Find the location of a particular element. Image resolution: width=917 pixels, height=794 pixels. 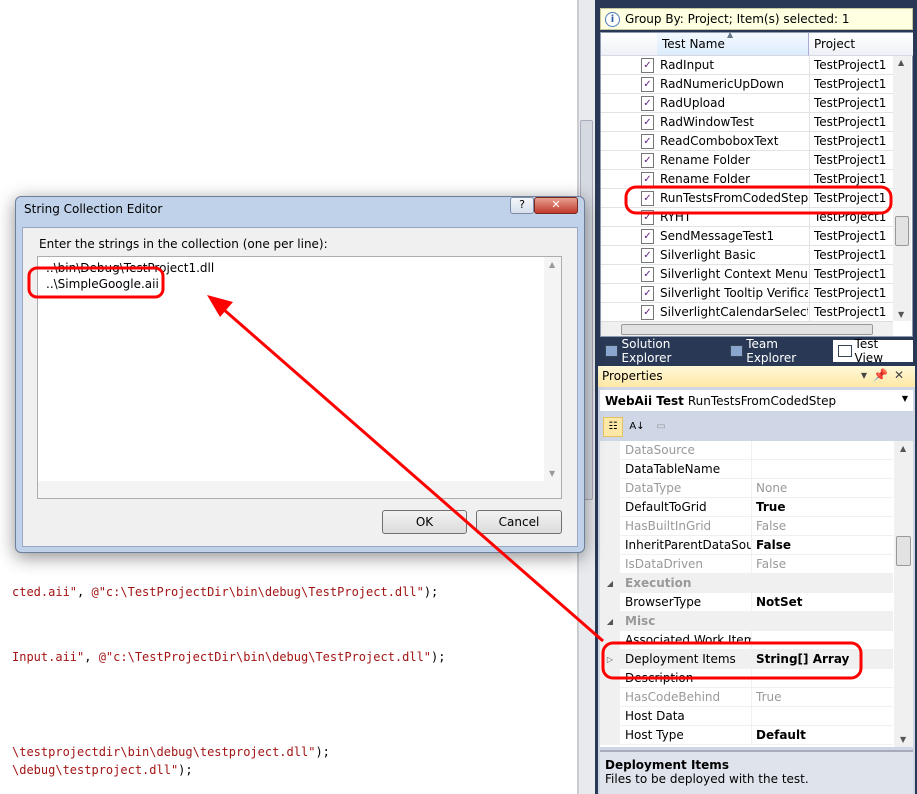

property-row: HasBuiltInGrid False is located at coordinates (746, 526).